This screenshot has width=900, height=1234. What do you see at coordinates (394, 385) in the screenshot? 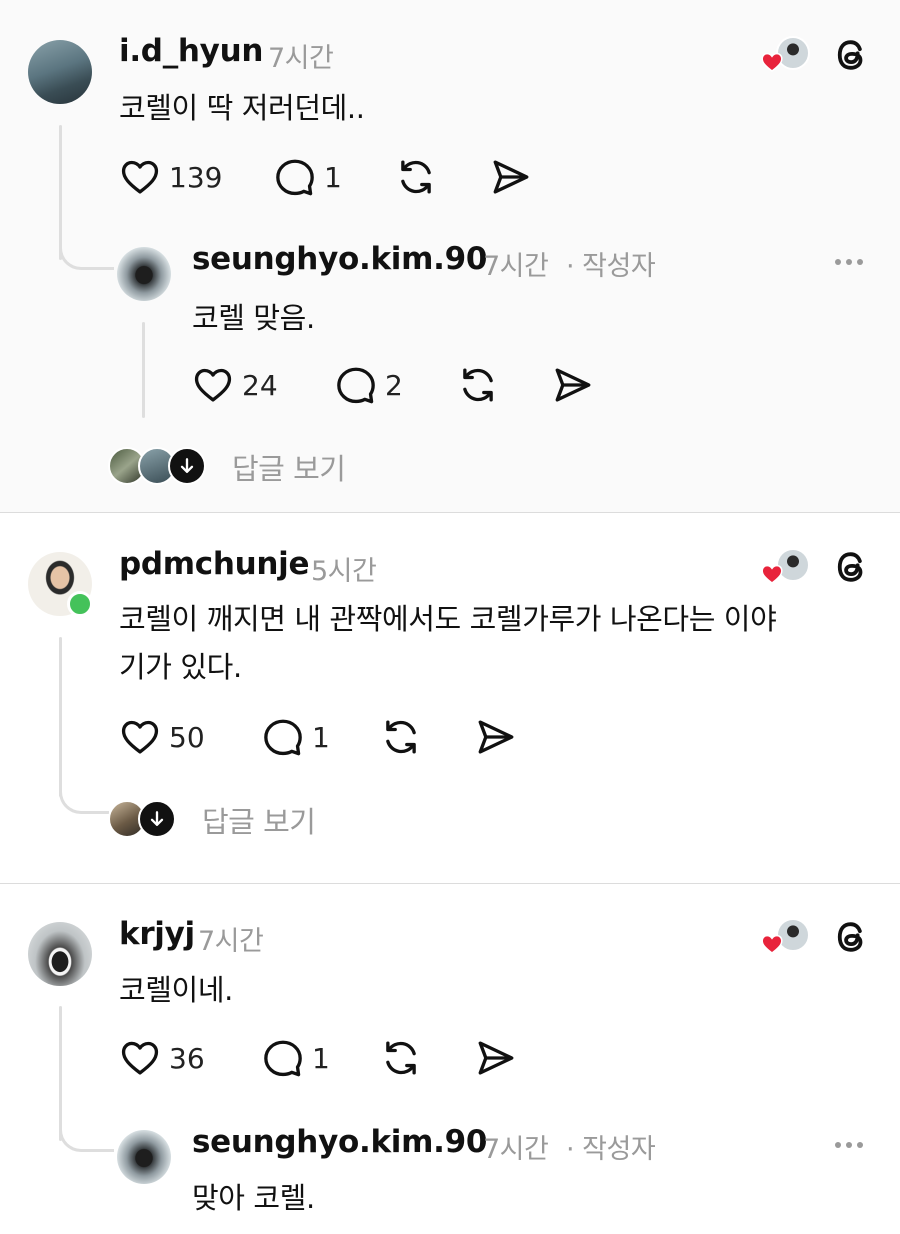
I see `reply-count: 2` at bounding box center [394, 385].